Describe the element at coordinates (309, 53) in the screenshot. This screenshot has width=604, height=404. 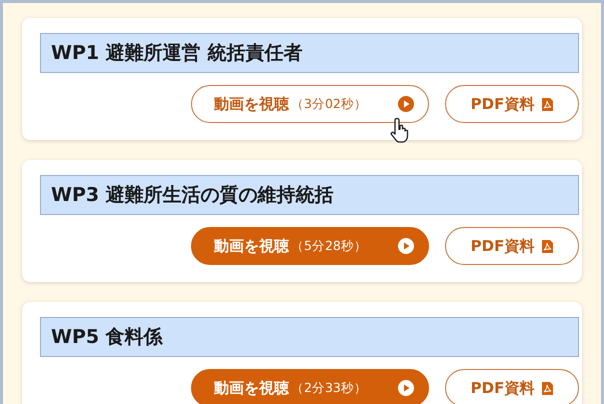
I see `section-title: WP1 避難所運営 統括責任者` at that location.